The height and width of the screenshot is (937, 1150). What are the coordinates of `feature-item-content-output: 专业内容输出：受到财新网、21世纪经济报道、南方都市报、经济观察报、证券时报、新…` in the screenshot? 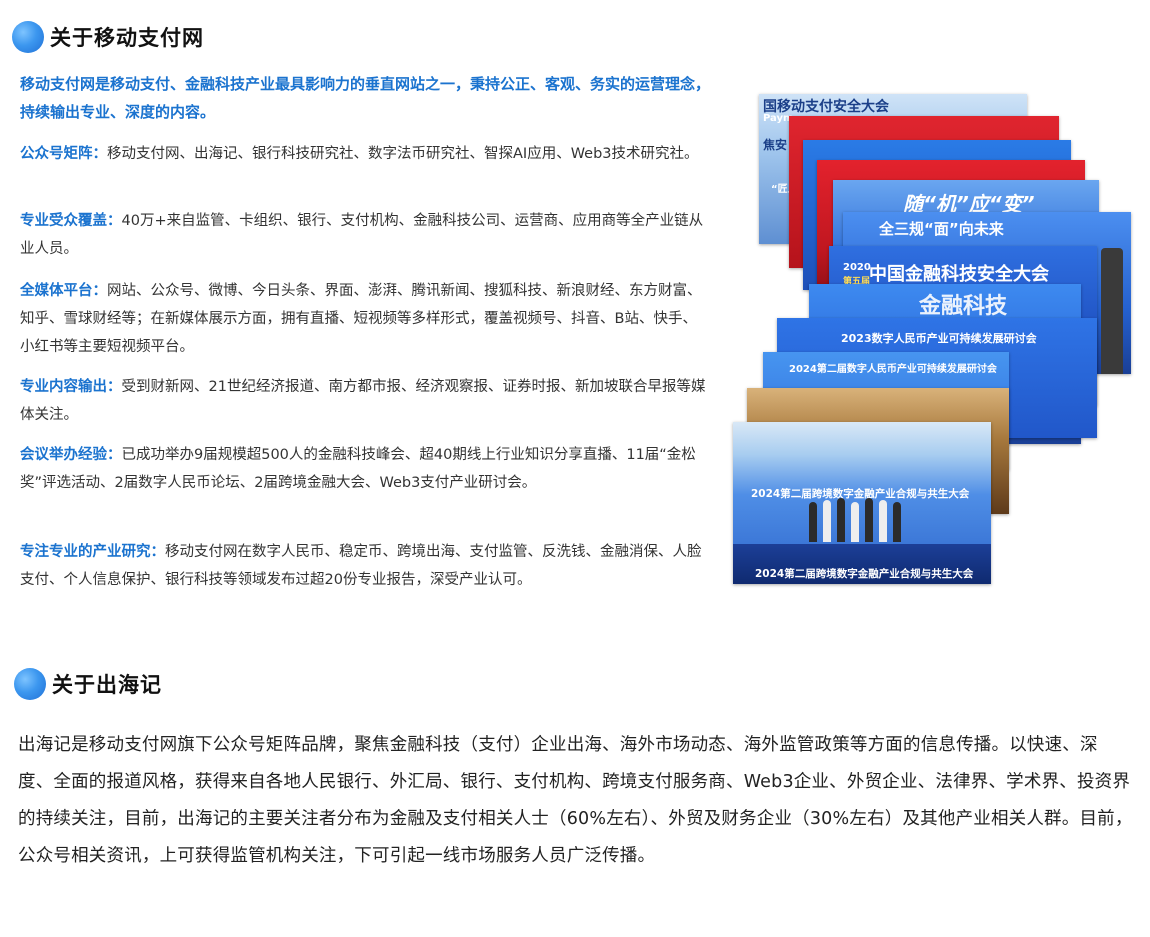 It's located at (365, 401).